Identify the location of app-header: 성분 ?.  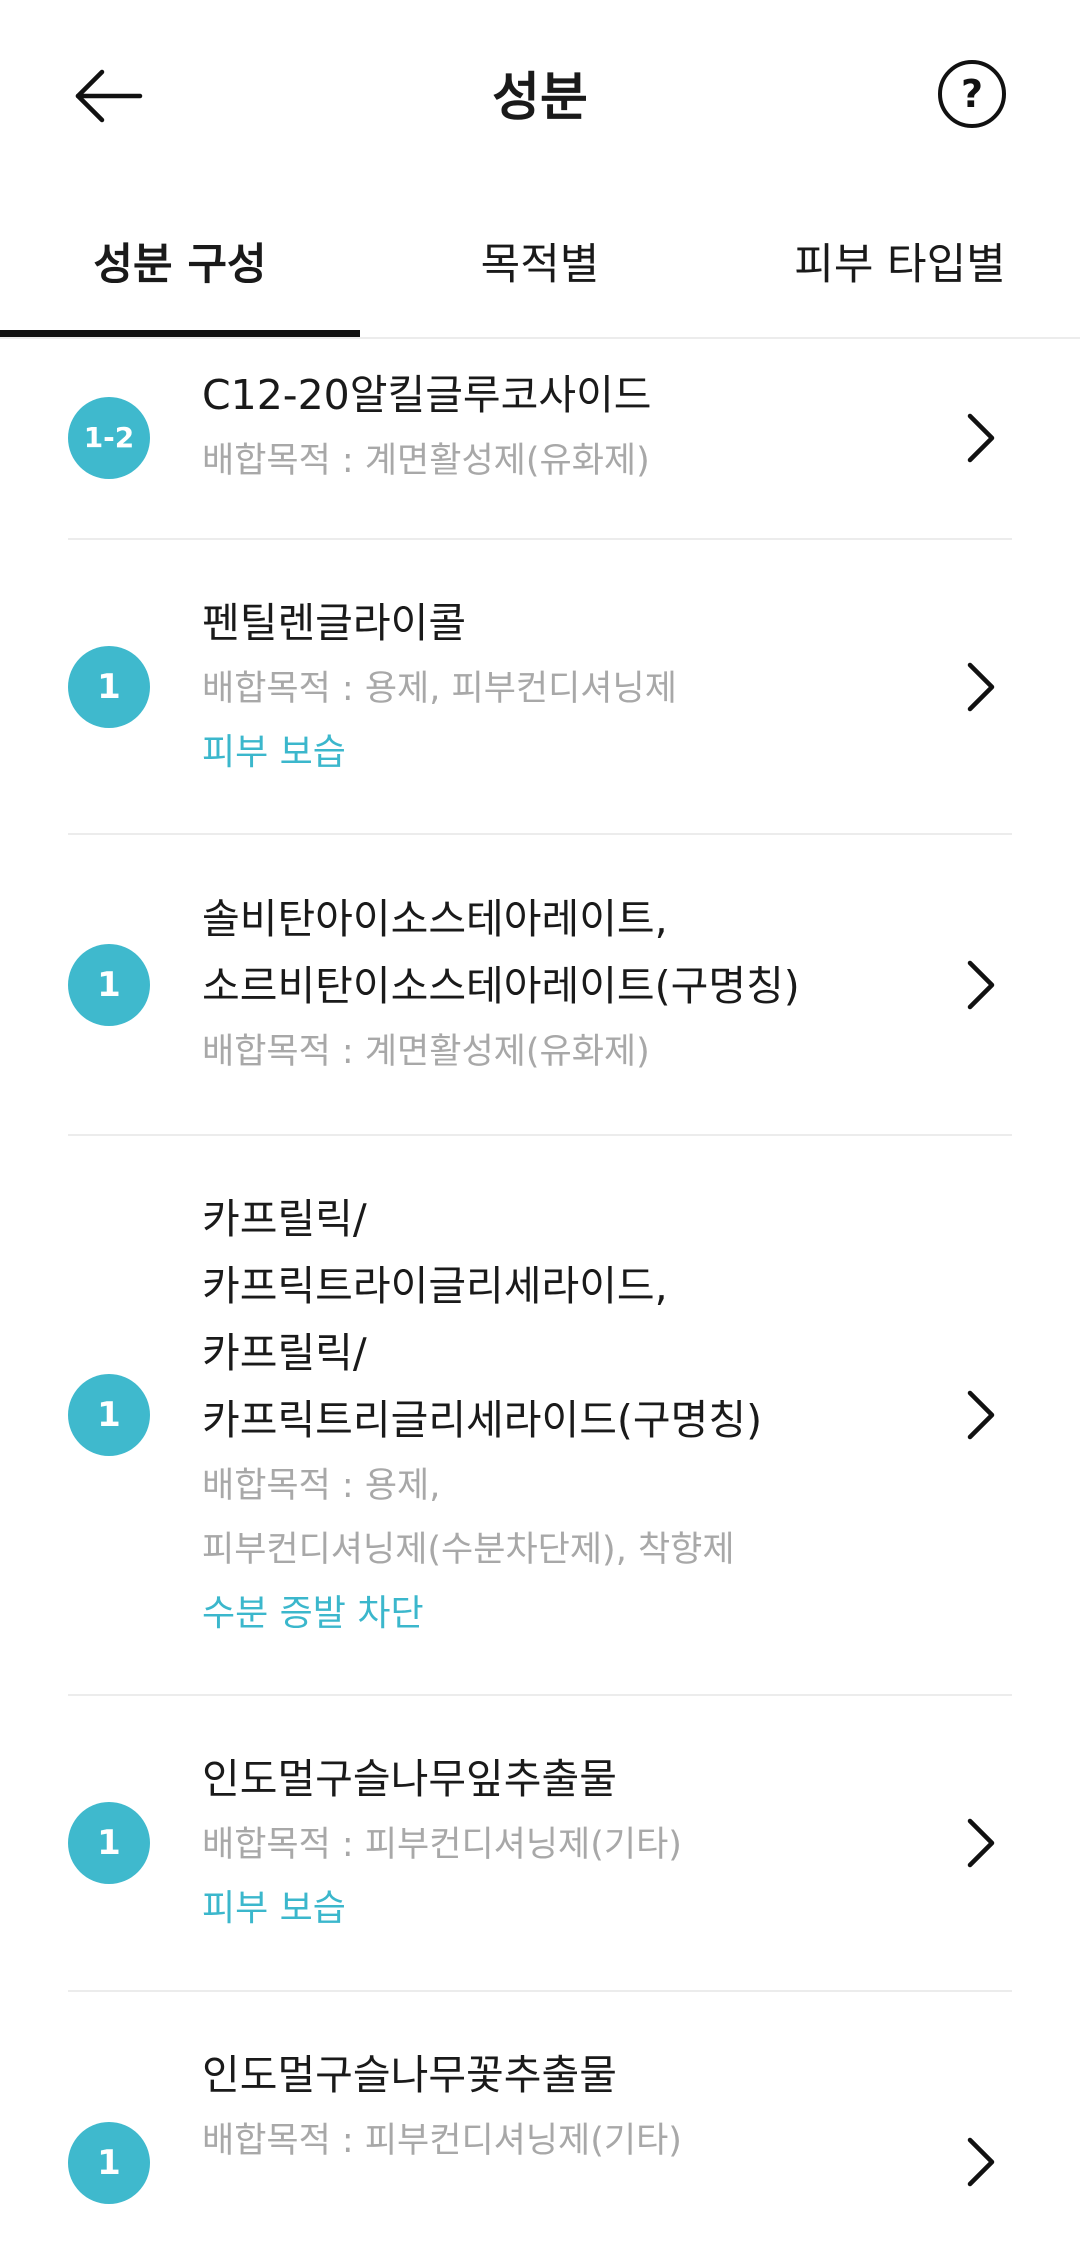
(540, 95).